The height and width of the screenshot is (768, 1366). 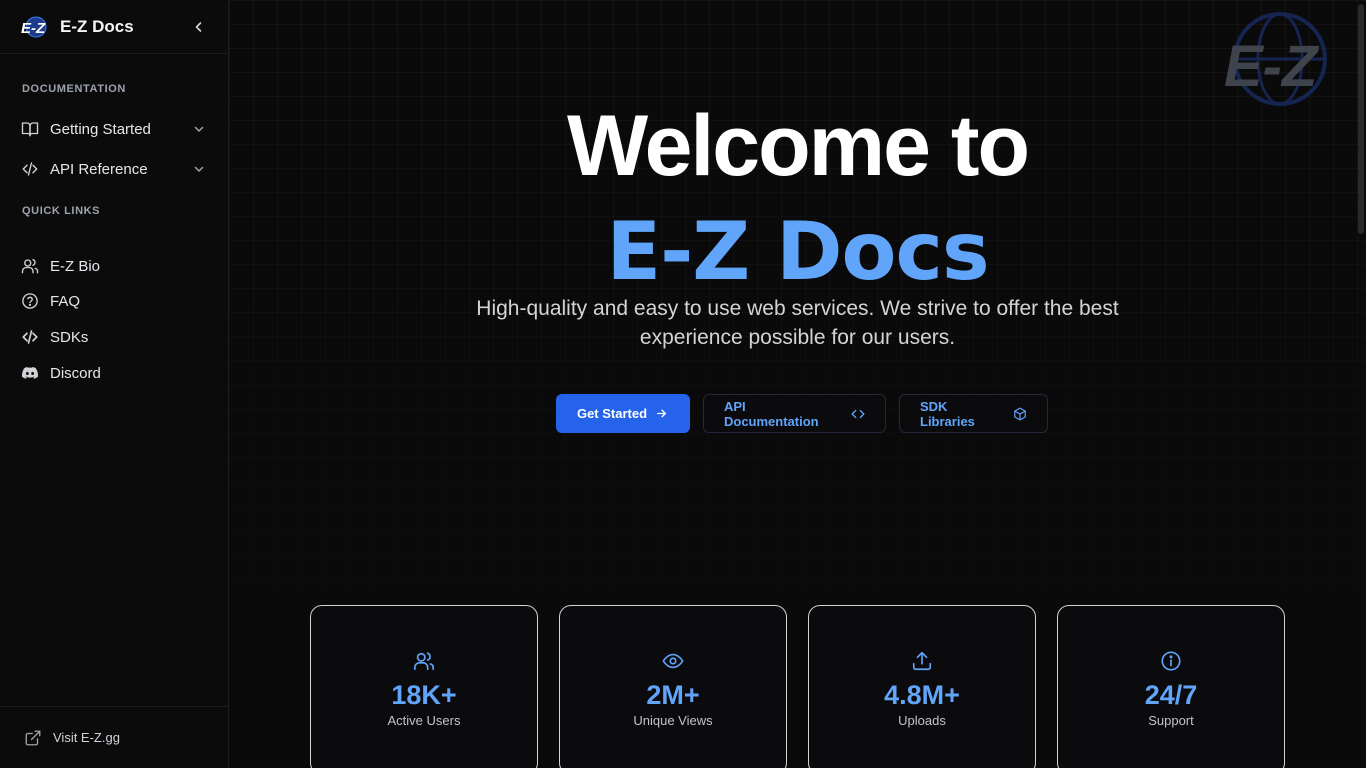 What do you see at coordinates (797, 251) in the screenshot?
I see `hero-subtitle: E-Z Docs` at bounding box center [797, 251].